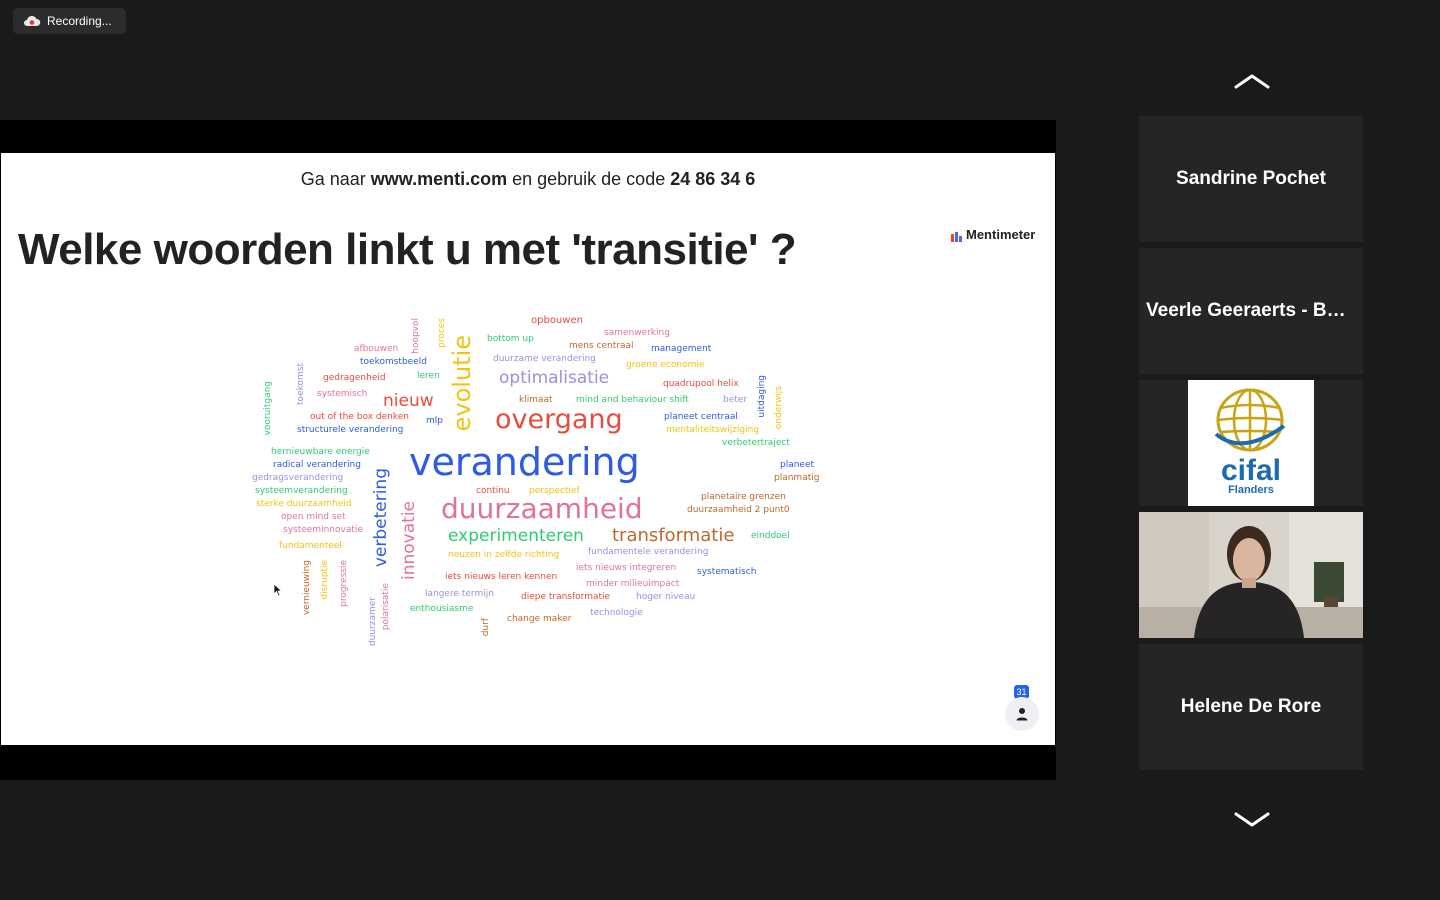 This screenshot has height=900, width=1440. Describe the element at coordinates (459, 594) in the screenshot. I see `word-langere-termijn: langere termijn` at that location.